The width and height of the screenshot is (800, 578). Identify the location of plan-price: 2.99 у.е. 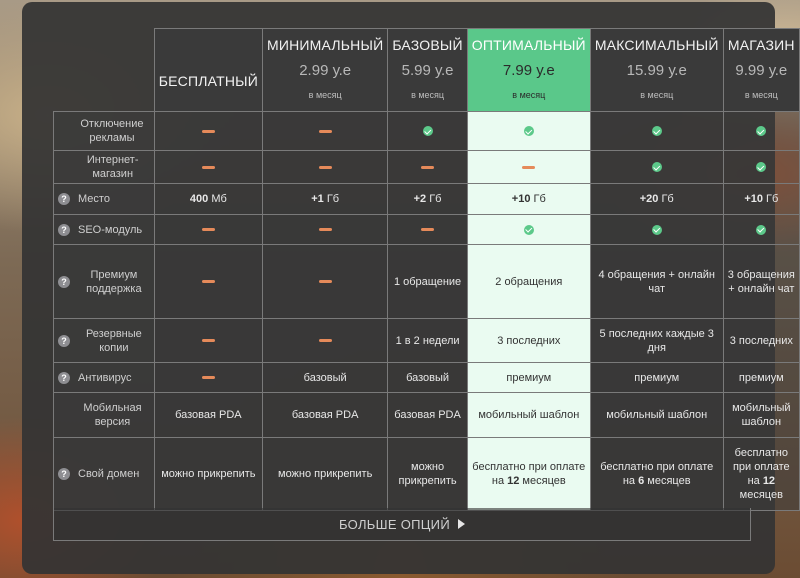
(325, 70).